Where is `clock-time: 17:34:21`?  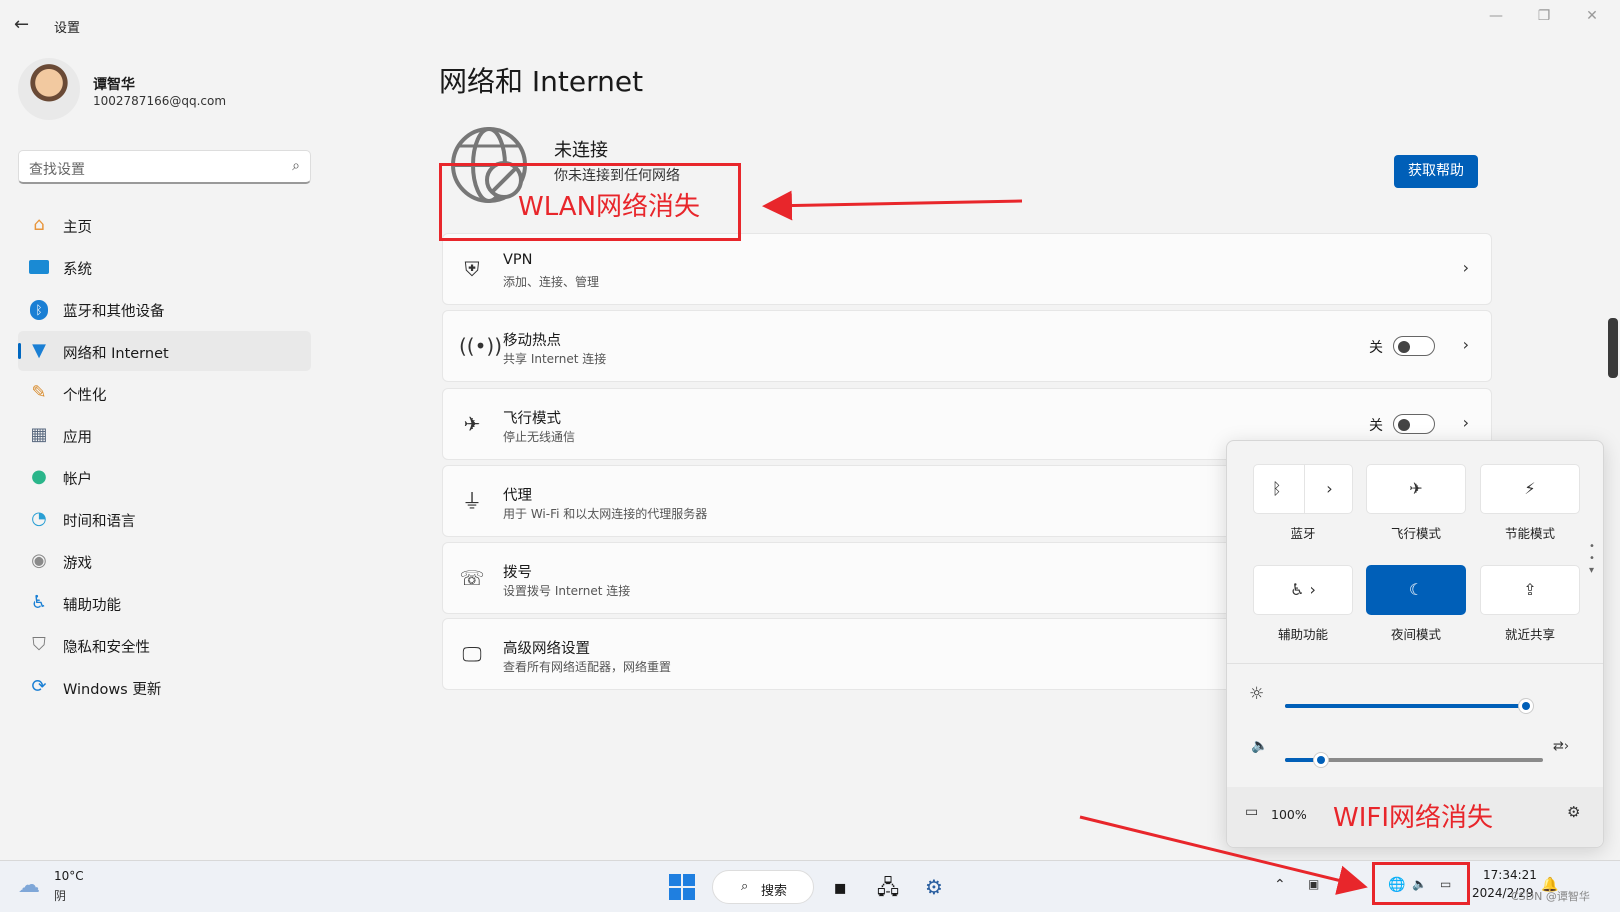
clock-time: 17:34:21 is located at coordinates (1510, 875).